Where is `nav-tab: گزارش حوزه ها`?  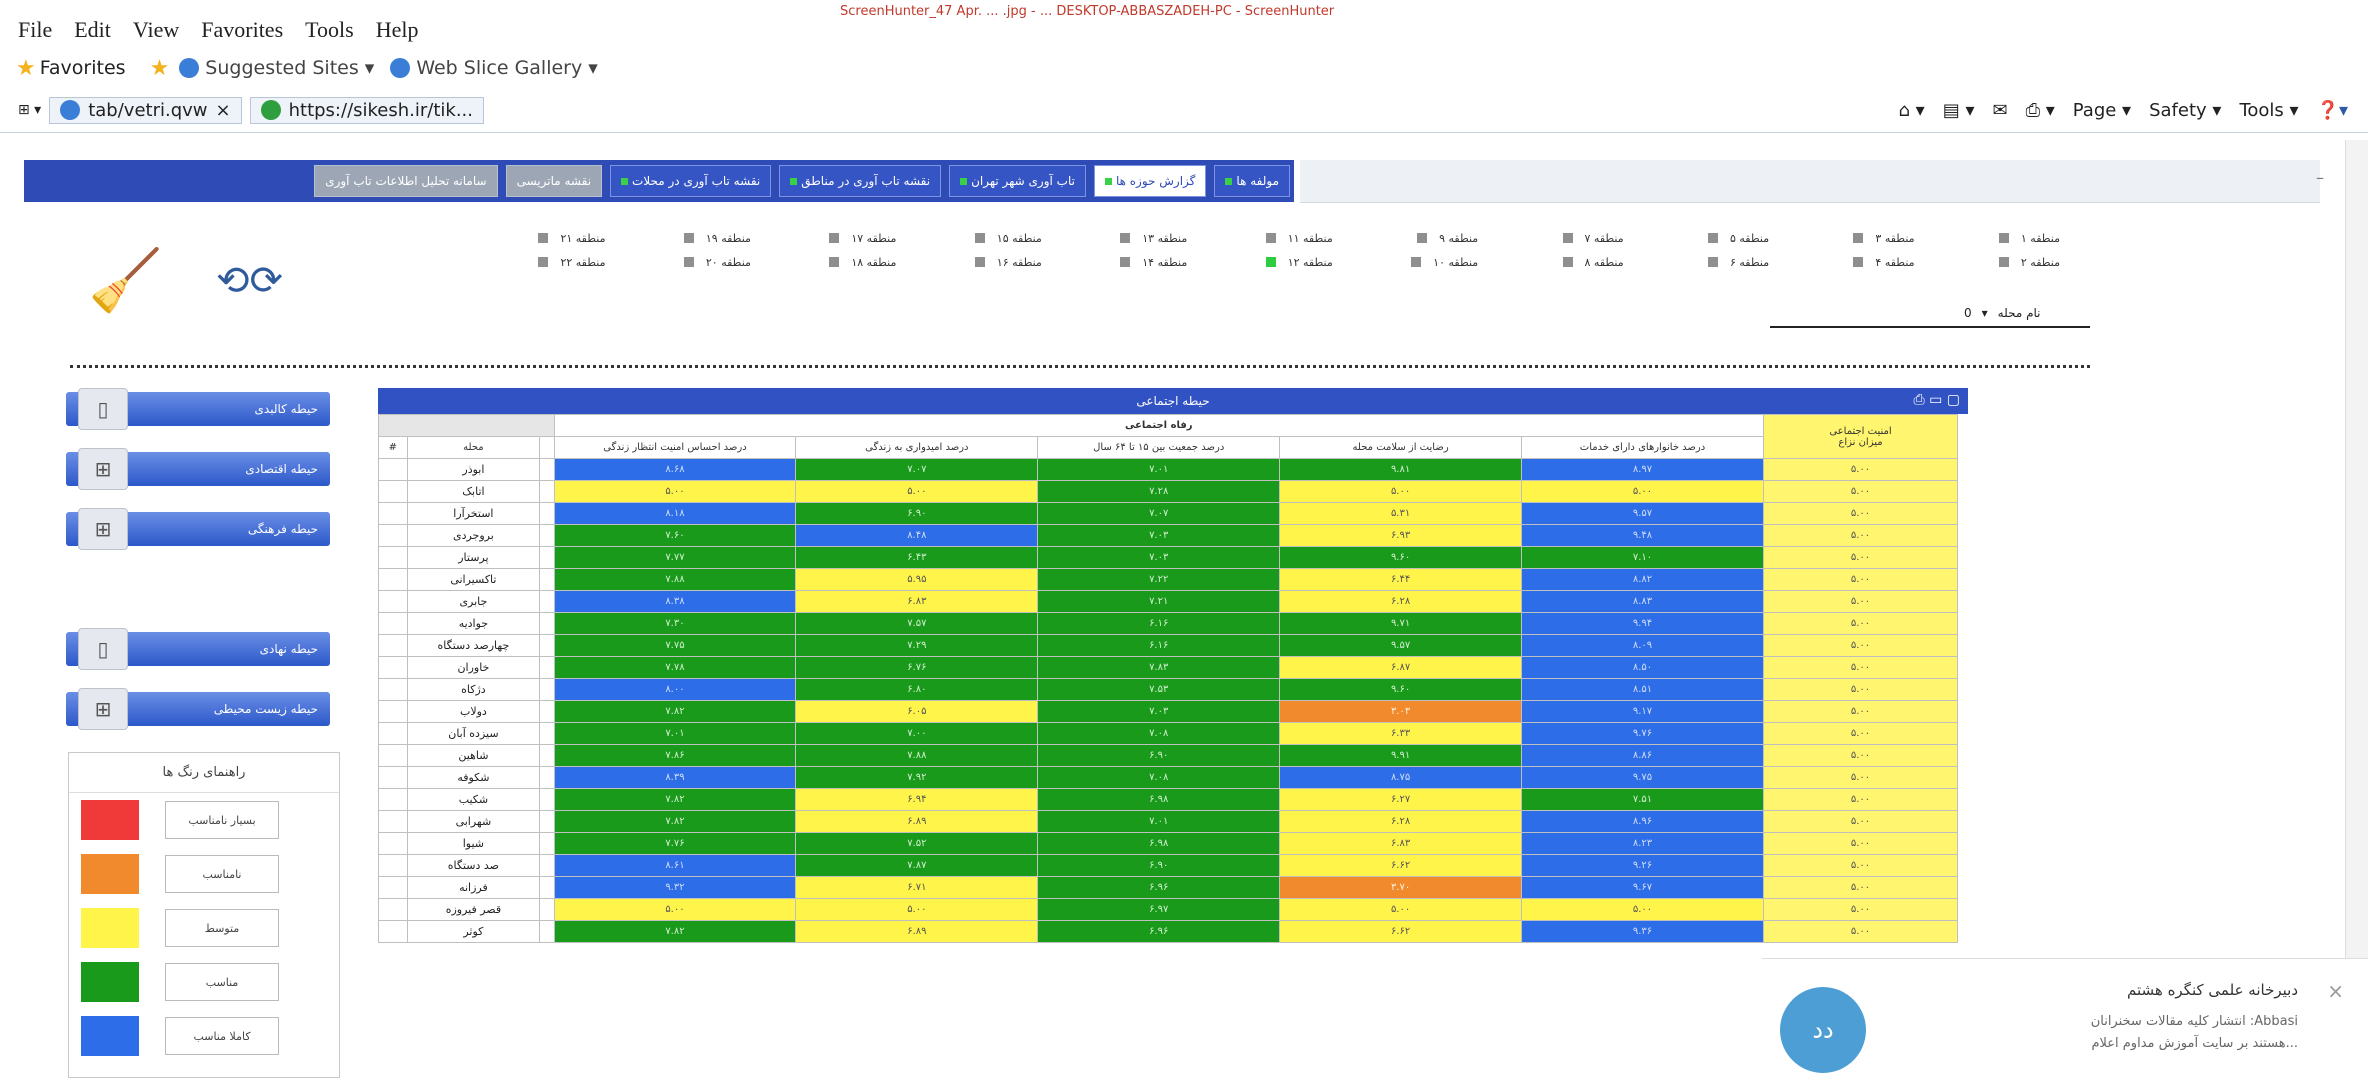
nav-tab: گزارش حوزه ها is located at coordinates (1150, 181).